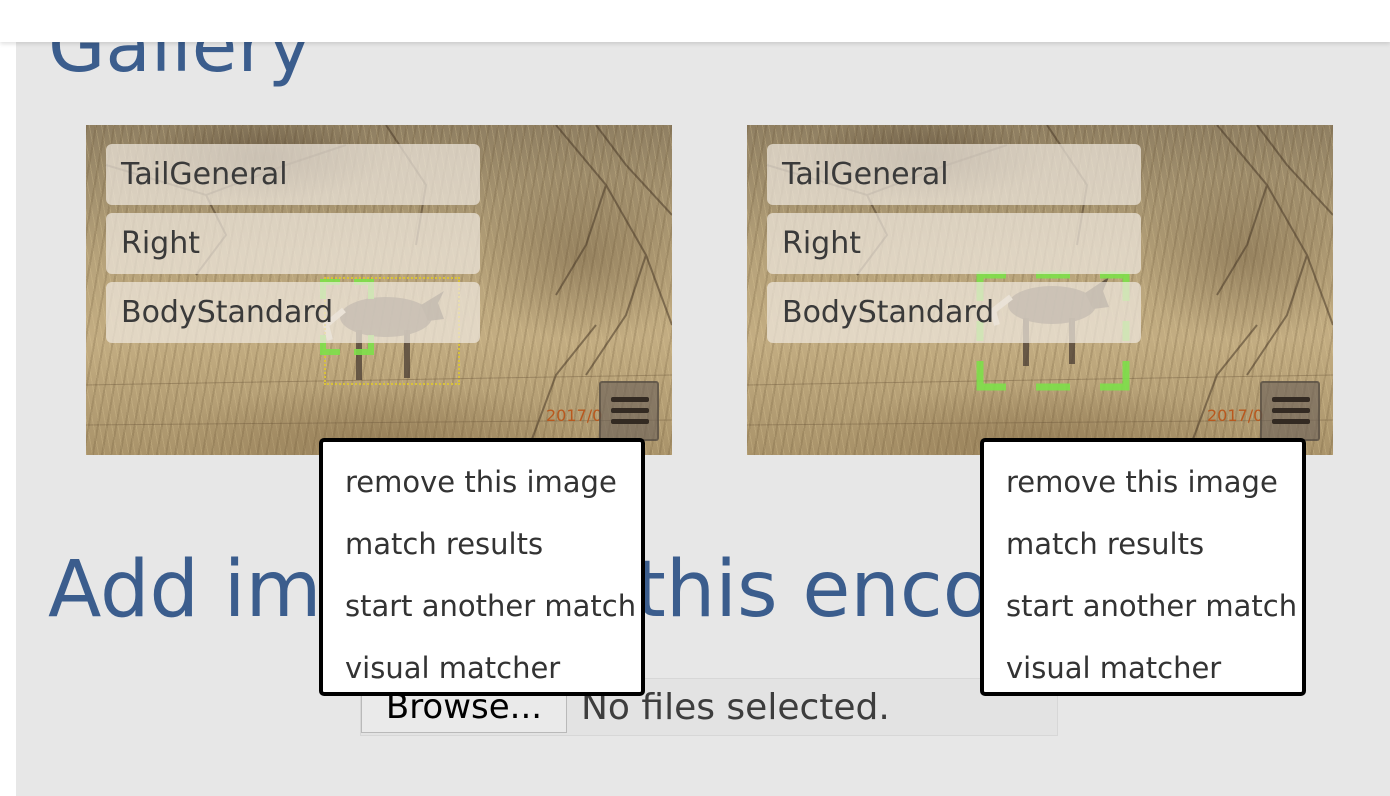 The width and height of the screenshot is (1390, 796). I want to click on top-bar, so click(695, 21).